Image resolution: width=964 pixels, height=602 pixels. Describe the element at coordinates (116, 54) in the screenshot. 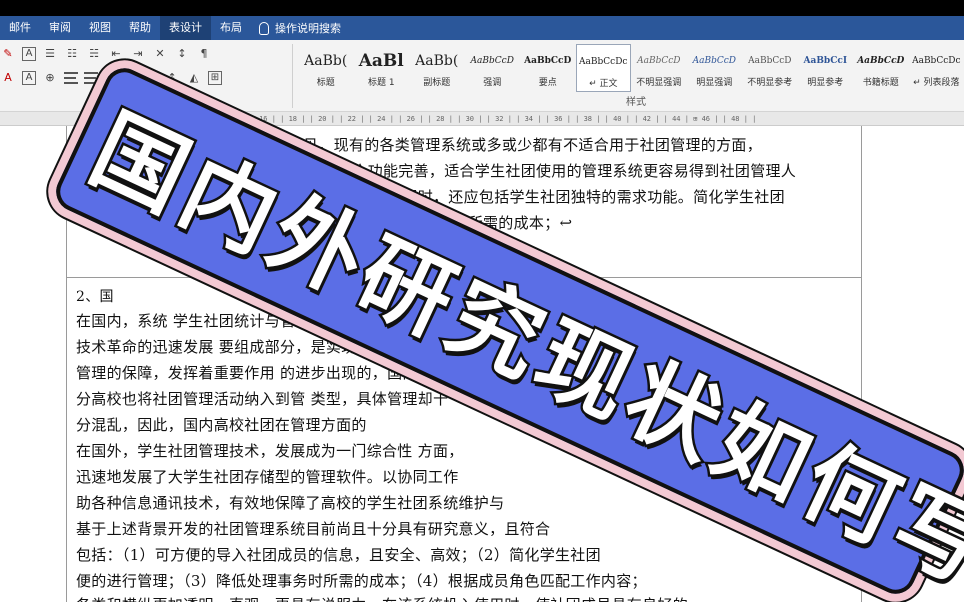

I see `decrease-indent-icon: ⇤` at that location.